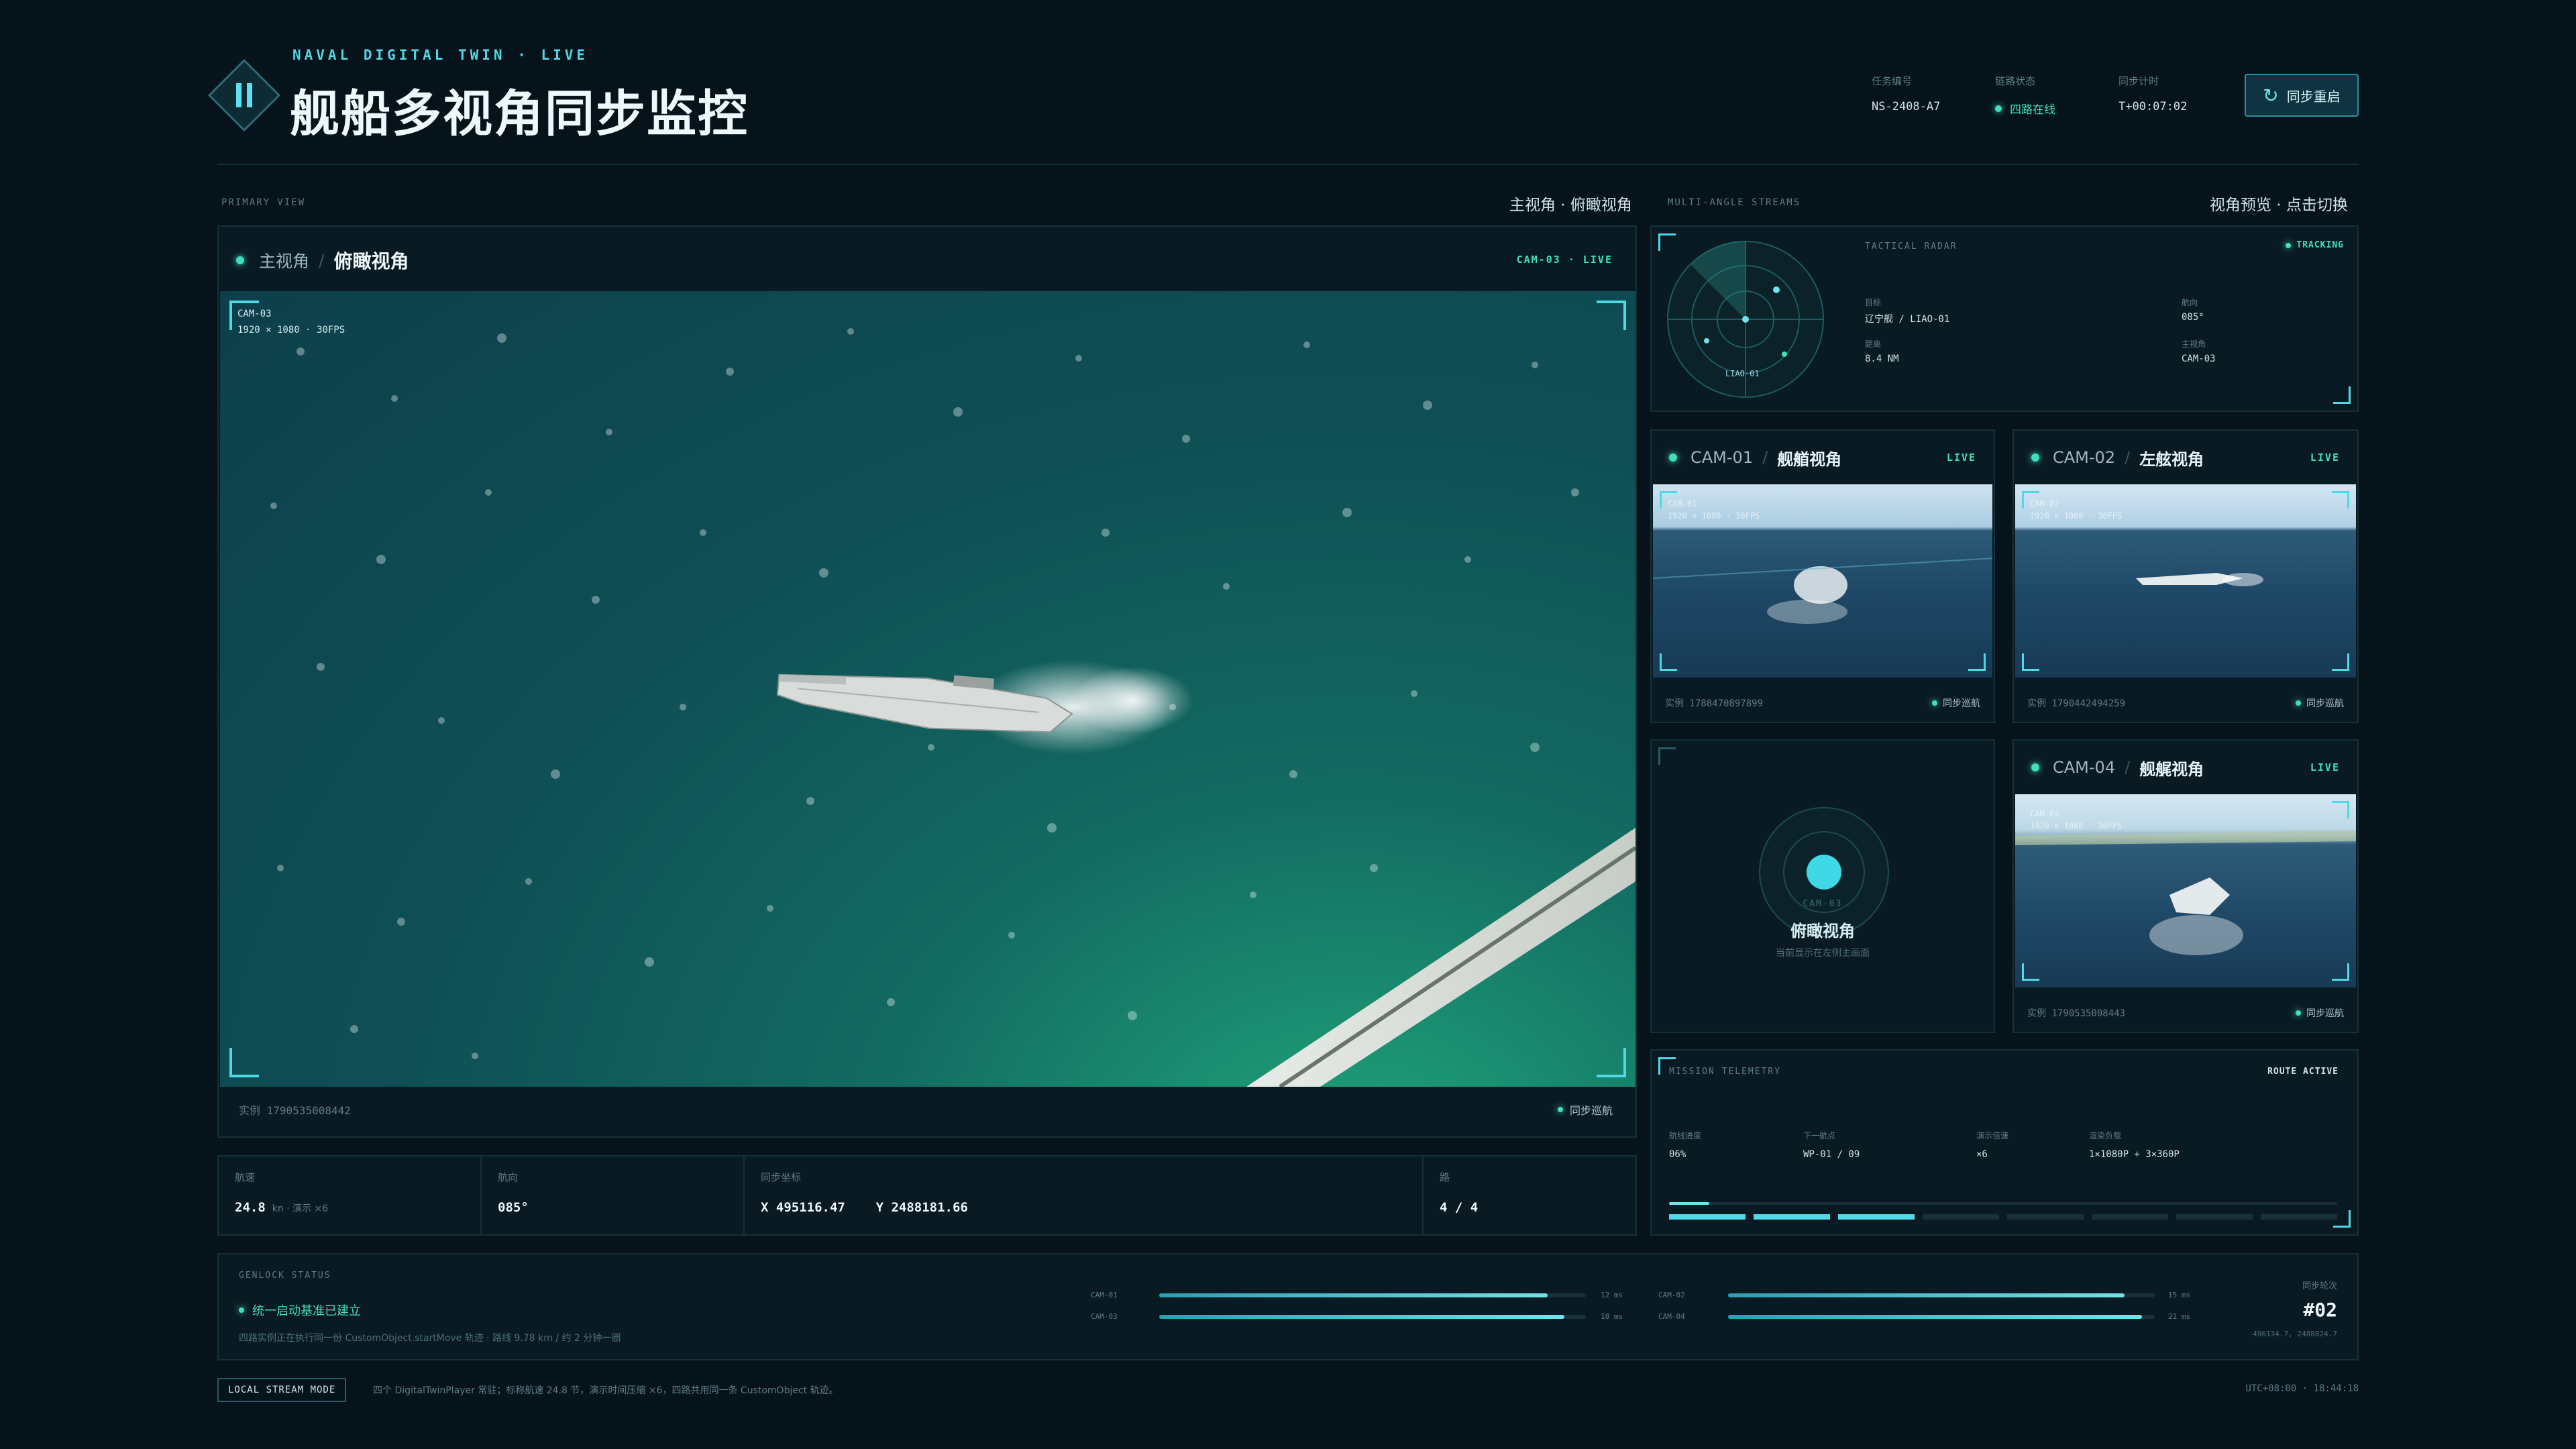 This screenshot has height=1449, width=2576. What do you see at coordinates (1961, 457) in the screenshot?
I see `cam-01-live-badge: LIVE` at bounding box center [1961, 457].